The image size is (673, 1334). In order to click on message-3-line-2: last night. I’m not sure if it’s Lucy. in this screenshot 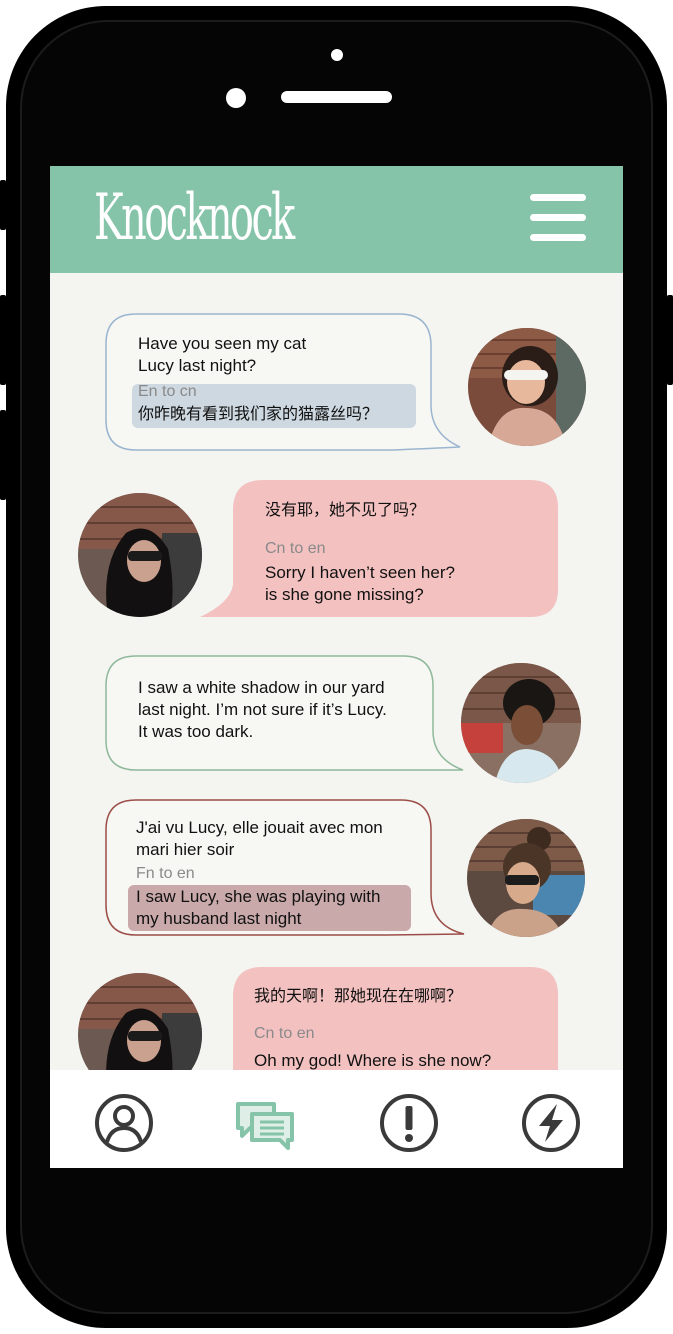, I will do `click(262, 709)`.